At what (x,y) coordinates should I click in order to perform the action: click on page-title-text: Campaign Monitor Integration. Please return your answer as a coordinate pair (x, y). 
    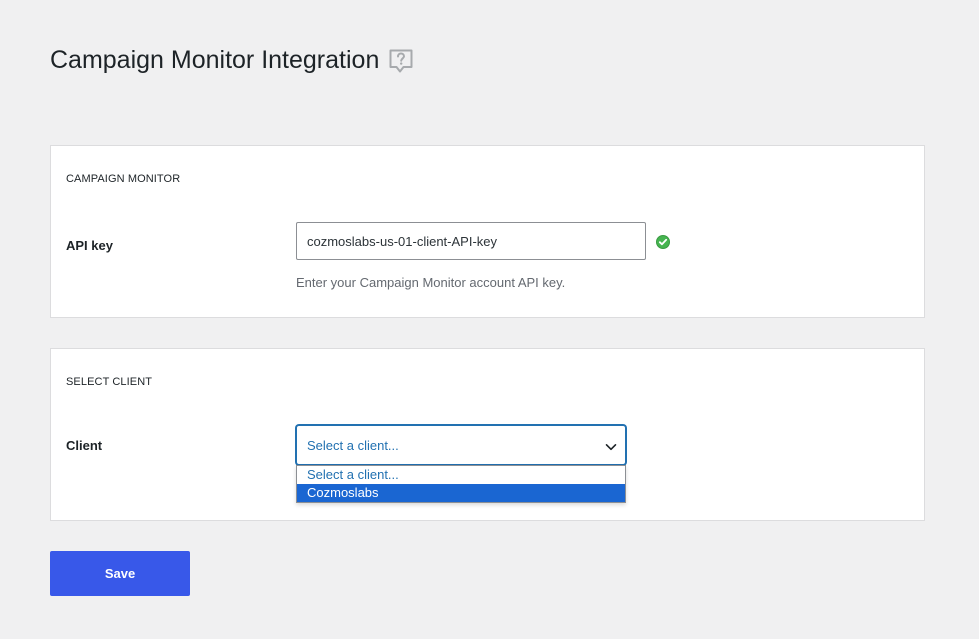
    Looking at the image, I should click on (215, 60).